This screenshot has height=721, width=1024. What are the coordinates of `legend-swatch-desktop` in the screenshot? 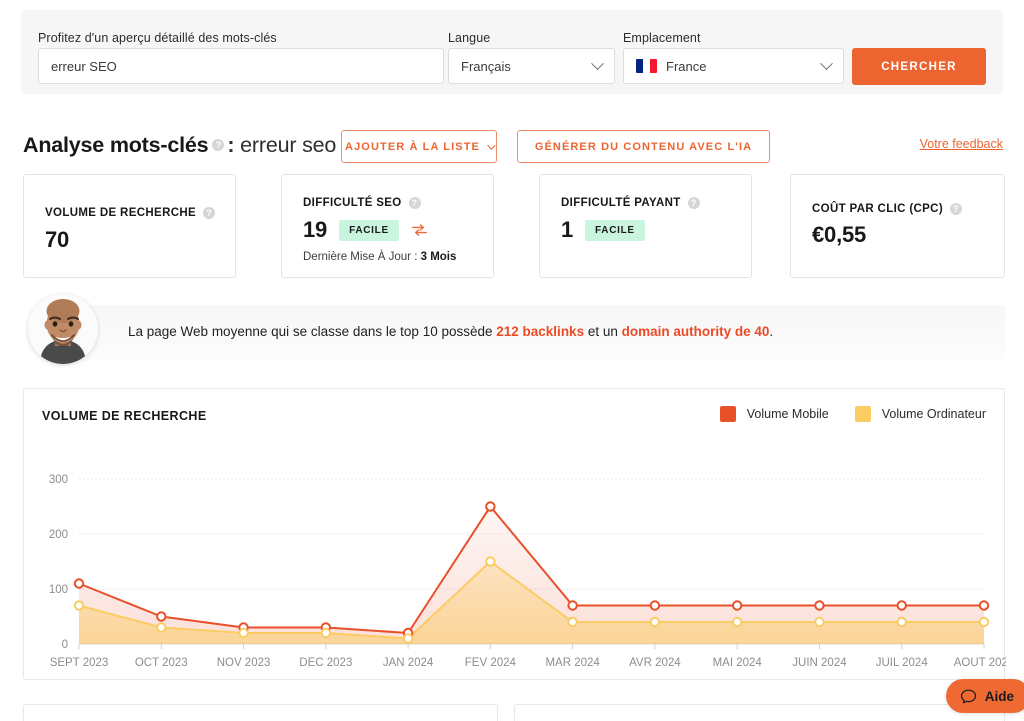 It's located at (862, 414).